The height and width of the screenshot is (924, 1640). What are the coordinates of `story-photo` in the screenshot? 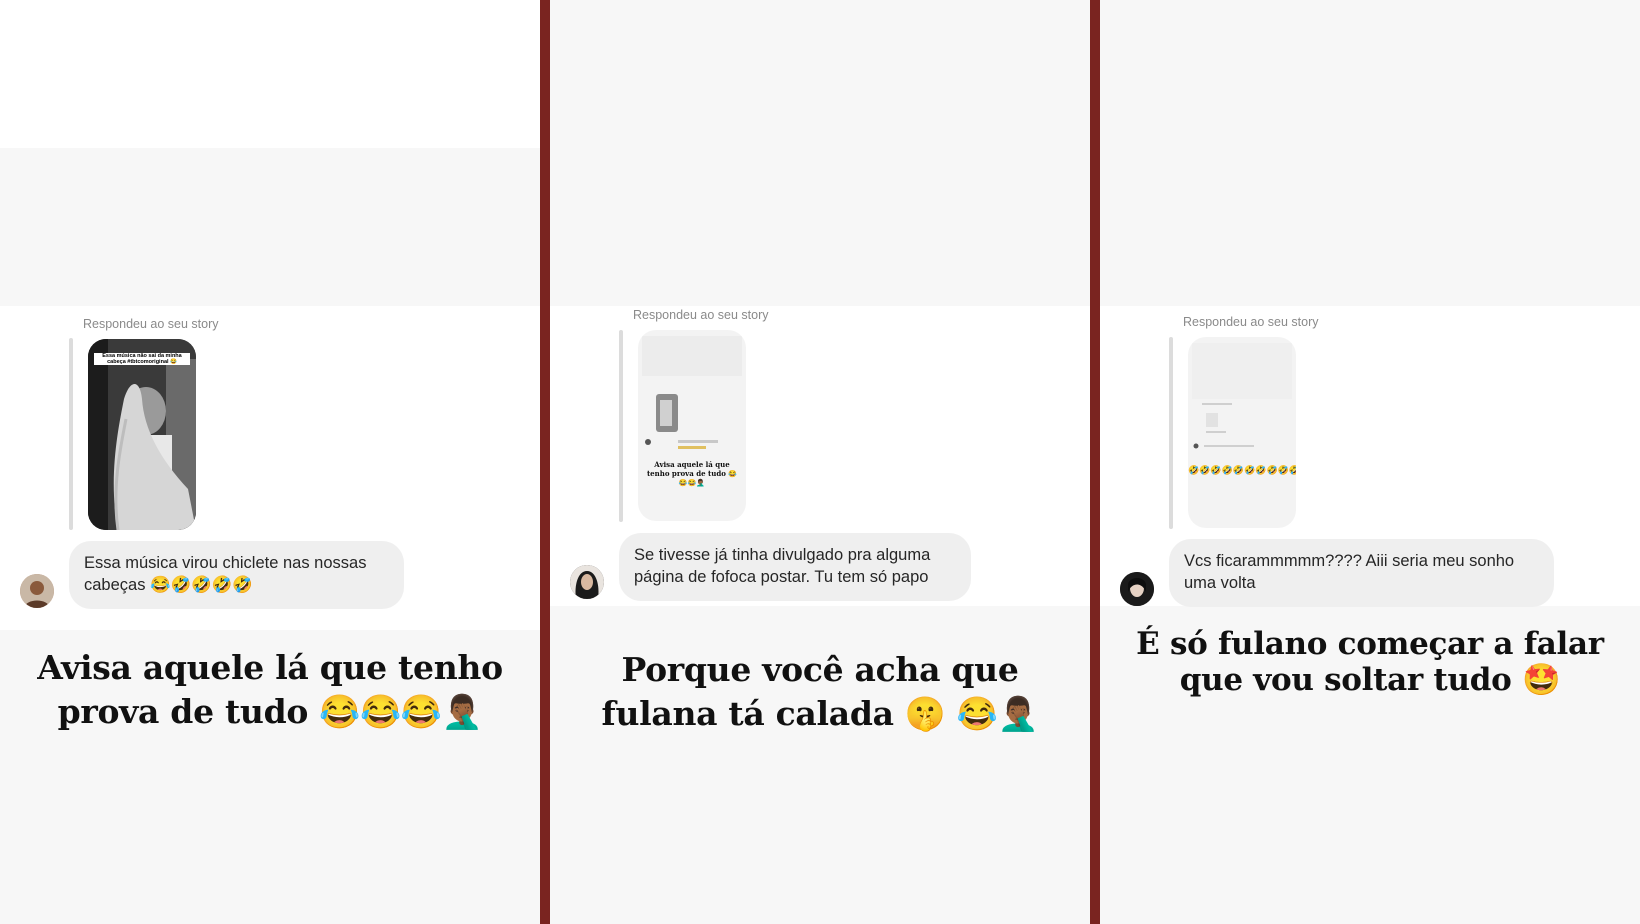 It's located at (142, 434).